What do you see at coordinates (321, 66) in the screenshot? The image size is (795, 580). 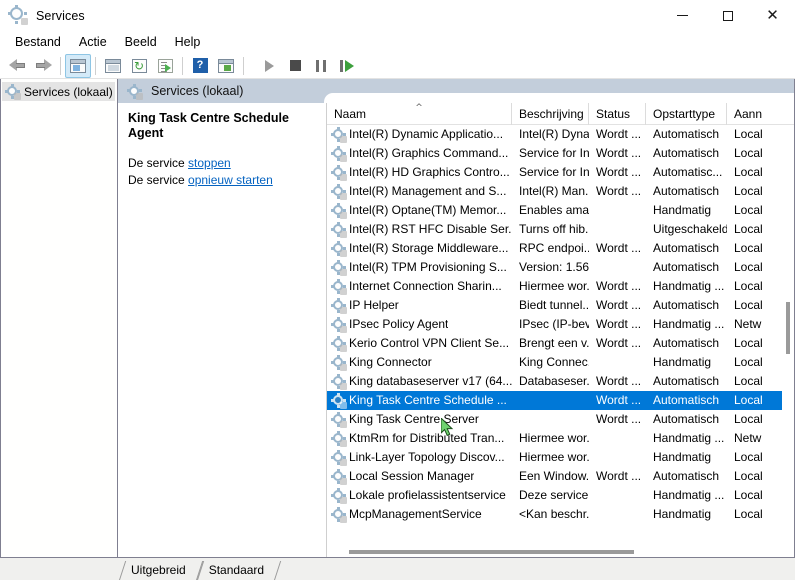 I see `pause-service-button` at bounding box center [321, 66].